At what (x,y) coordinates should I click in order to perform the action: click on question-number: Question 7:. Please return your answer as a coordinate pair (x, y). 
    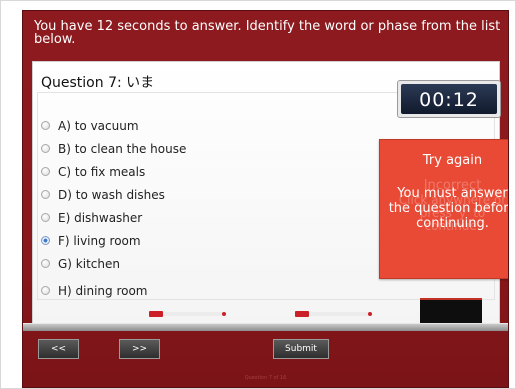
    Looking at the image, I should click on (81, 83).